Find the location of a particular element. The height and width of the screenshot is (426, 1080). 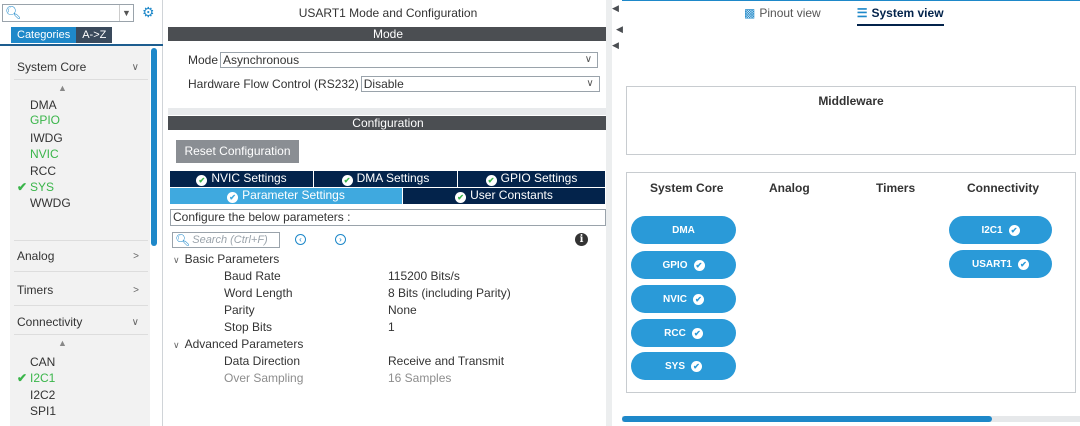

list-item-sys: SYS is located at coordinates (42, 187).